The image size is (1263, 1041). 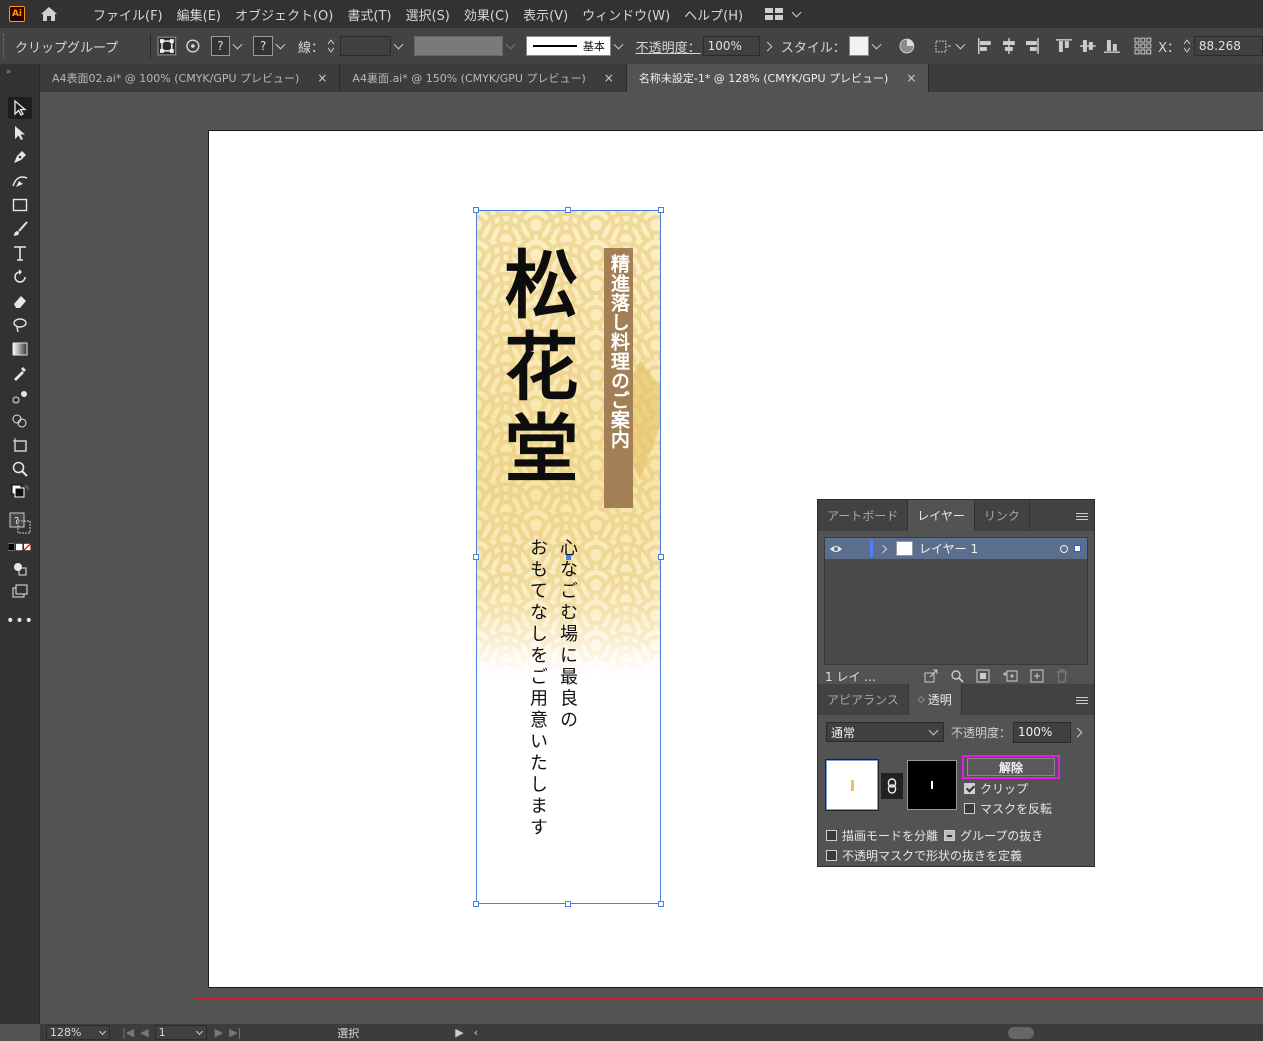 I want to click on align-top-icon, so click(x=1064, y=46).